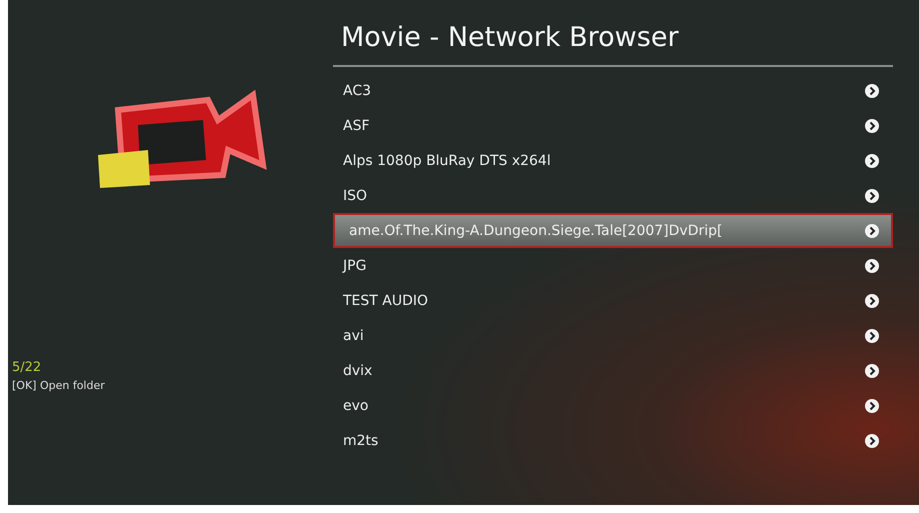 The image size is (919, 513). Describe the element at coordinates (27, 367) in the screenshot. I see `item-position-counter: 5/22` at that location.